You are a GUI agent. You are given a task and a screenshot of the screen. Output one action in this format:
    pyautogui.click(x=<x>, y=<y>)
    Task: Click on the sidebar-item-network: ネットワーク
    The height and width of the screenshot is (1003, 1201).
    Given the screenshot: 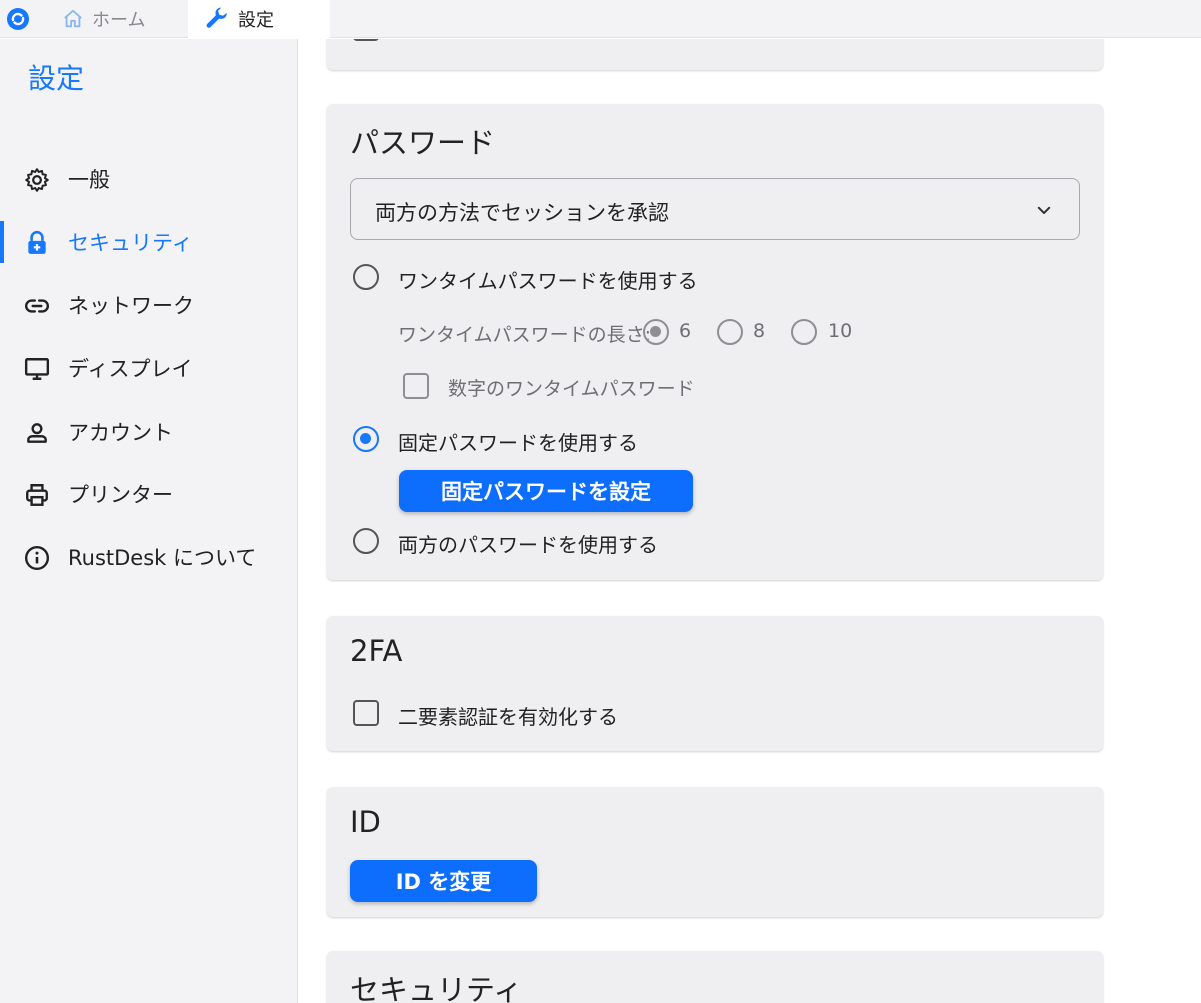 What is the action you would take?
    pyautogui.click(x=148, y=305)
    